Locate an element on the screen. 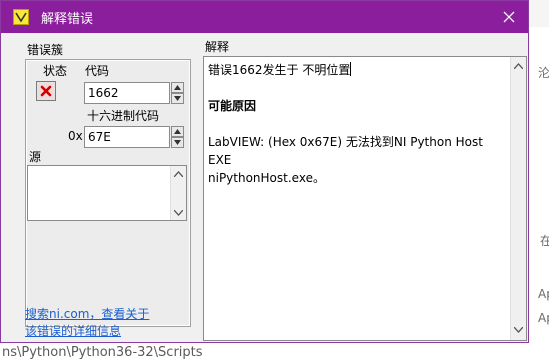 Image resolution: width=549 pixels, height=363 pixels. explanation-summary: 错误1662发生于 不明位置 is located at coordinates (279, 70).